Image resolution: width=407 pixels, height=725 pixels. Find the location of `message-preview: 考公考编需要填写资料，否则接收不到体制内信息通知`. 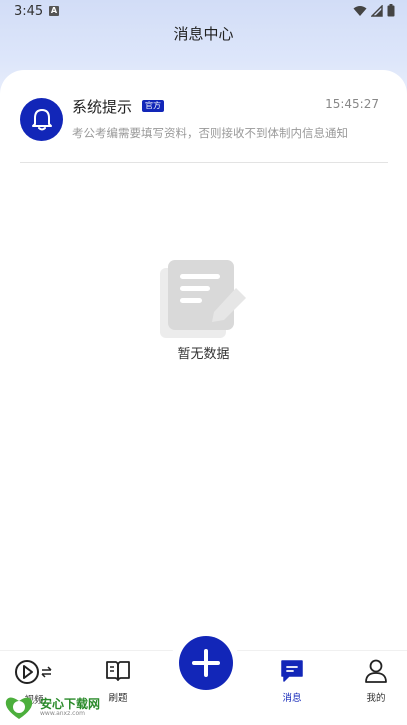

message-preview: 考公考编需要填写资料，否则接收不到体制内信息通知 is located at coordinates (210, 133).